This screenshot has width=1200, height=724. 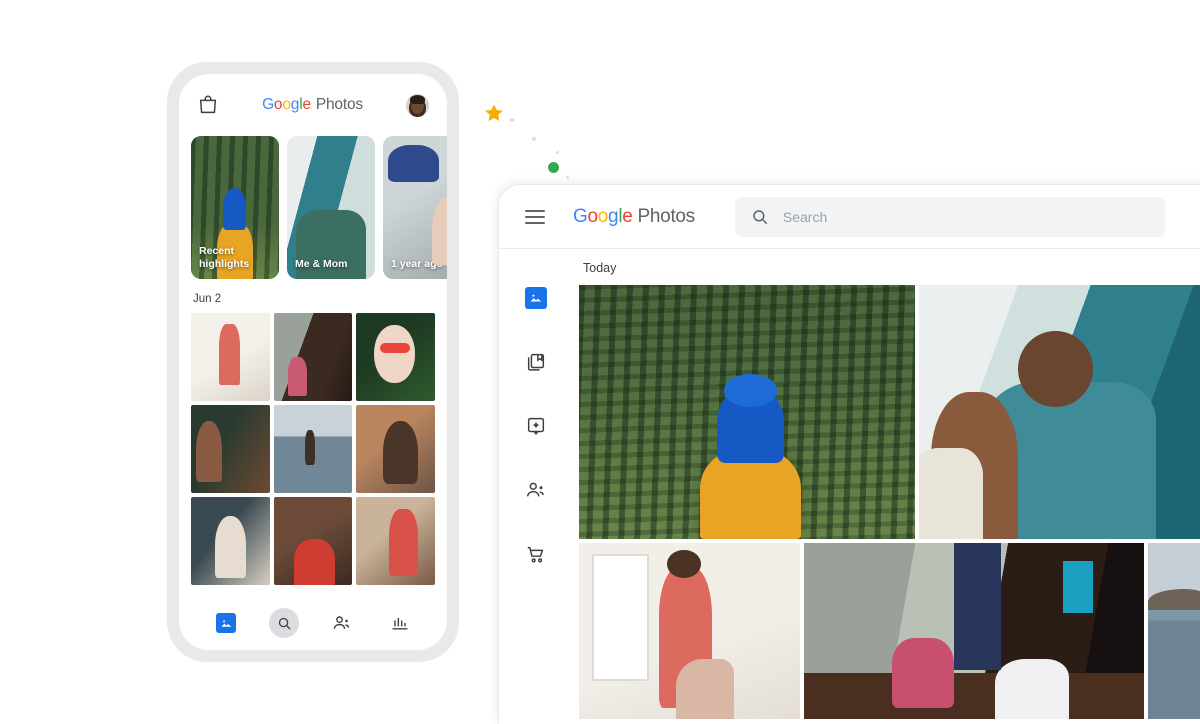 I want to click on logo-letter-o1: o, so click(x=592, y=216).